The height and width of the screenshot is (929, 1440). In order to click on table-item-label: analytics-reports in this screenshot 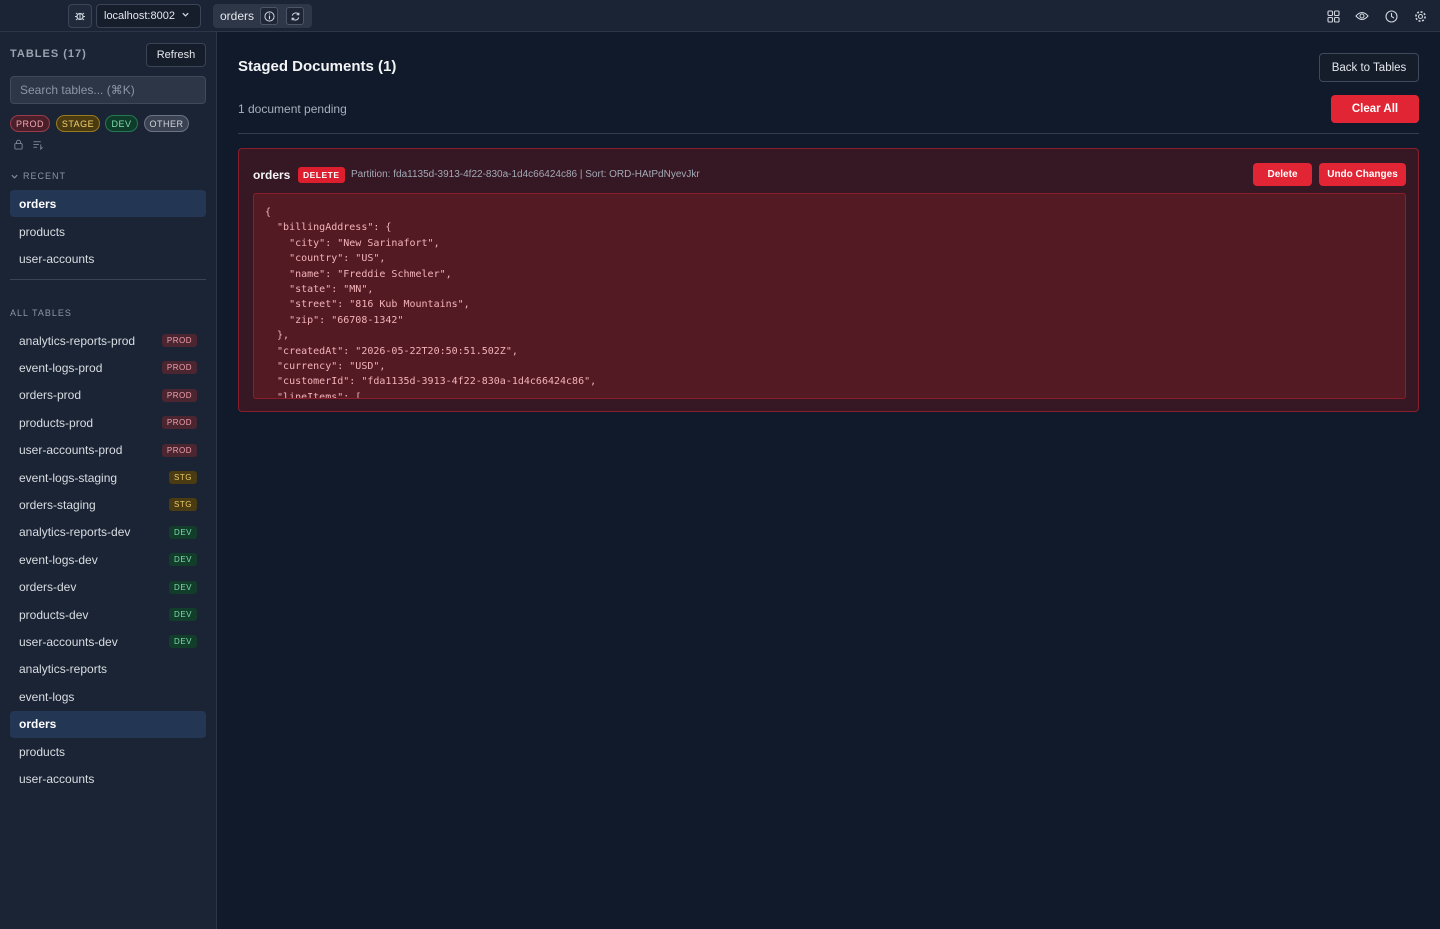, I will do `click(63, 669)`.